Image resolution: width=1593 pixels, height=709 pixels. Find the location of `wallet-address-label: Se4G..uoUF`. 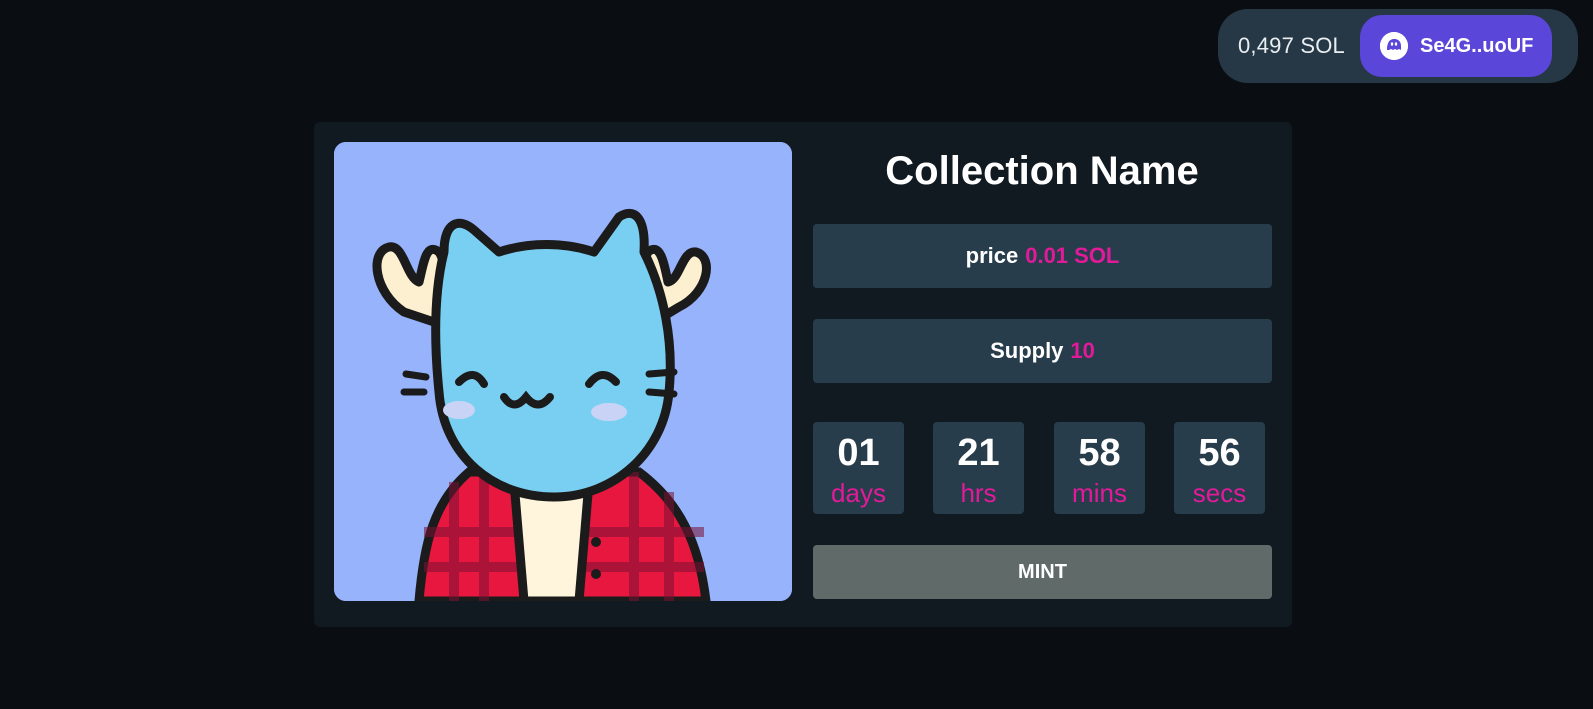

wallet-address-label: Se4G..uoUF is located at coordinates (1477, 45).